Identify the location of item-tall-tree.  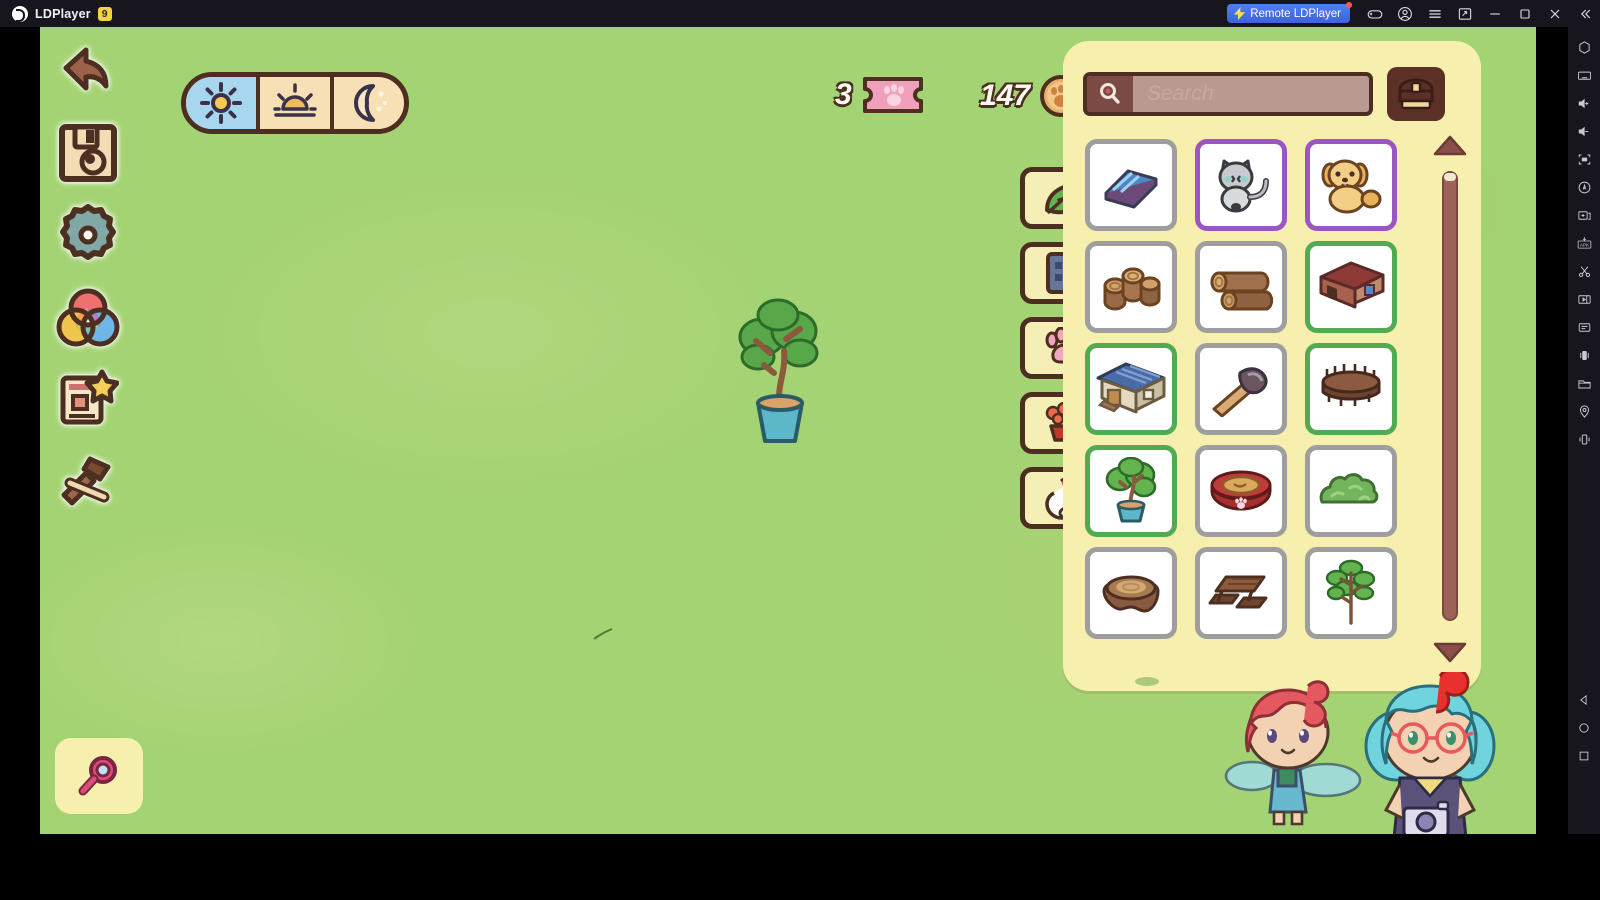
(1351, 593).